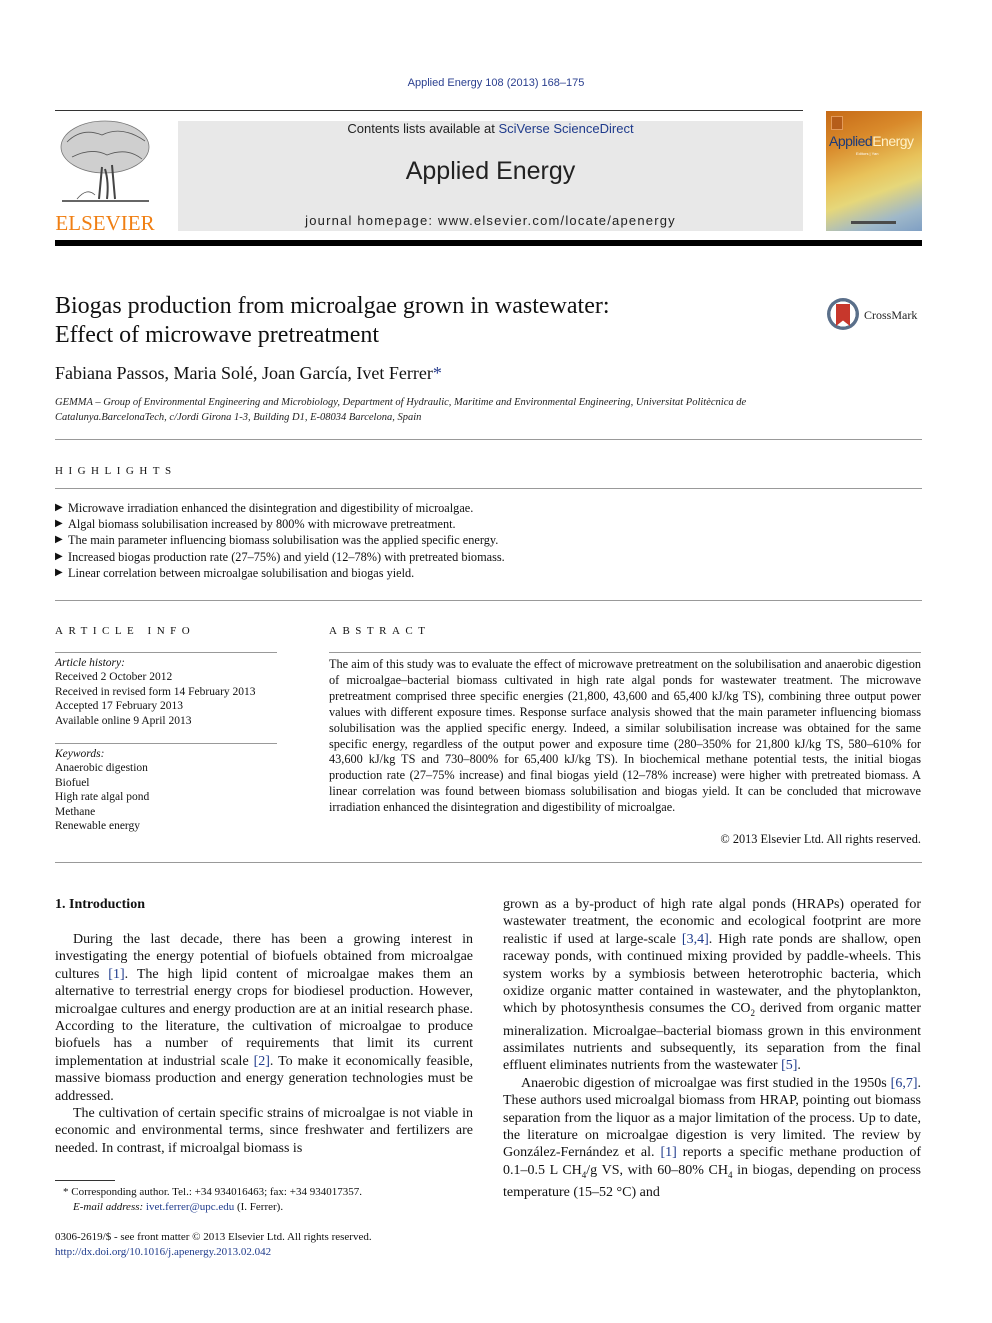 This screenshot has width=992, height=1323. I want to click on journal-citation: Applied Energy 108 (2013) 168–175, so click(496, 83).